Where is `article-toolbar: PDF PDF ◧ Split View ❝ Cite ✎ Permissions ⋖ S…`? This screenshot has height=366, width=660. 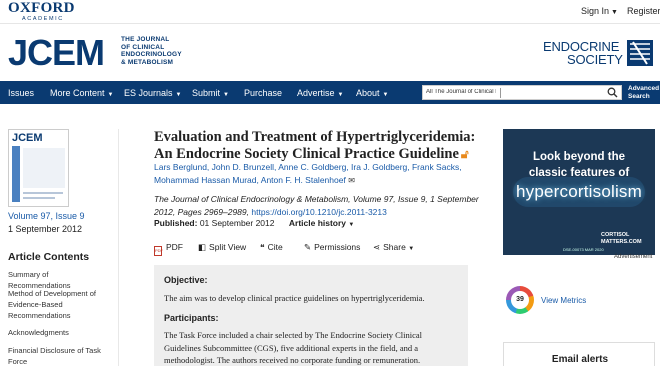 article-toolbar: PDF PDF ◧ Split View ❝ Cite ✎ Permissions ⋖ S… is located at coordinates (314, 249).